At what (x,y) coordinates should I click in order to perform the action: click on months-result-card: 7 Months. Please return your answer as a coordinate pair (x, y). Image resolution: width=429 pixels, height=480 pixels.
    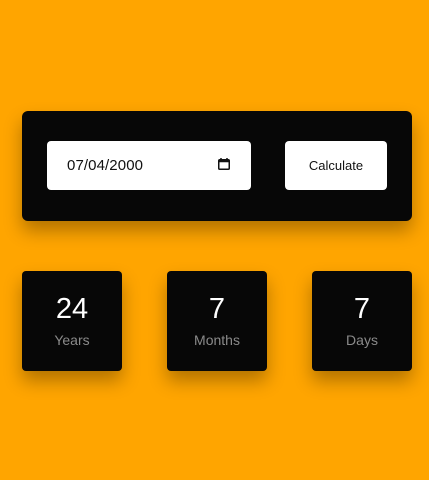
    Looking at the image, I should click on (217, 321).